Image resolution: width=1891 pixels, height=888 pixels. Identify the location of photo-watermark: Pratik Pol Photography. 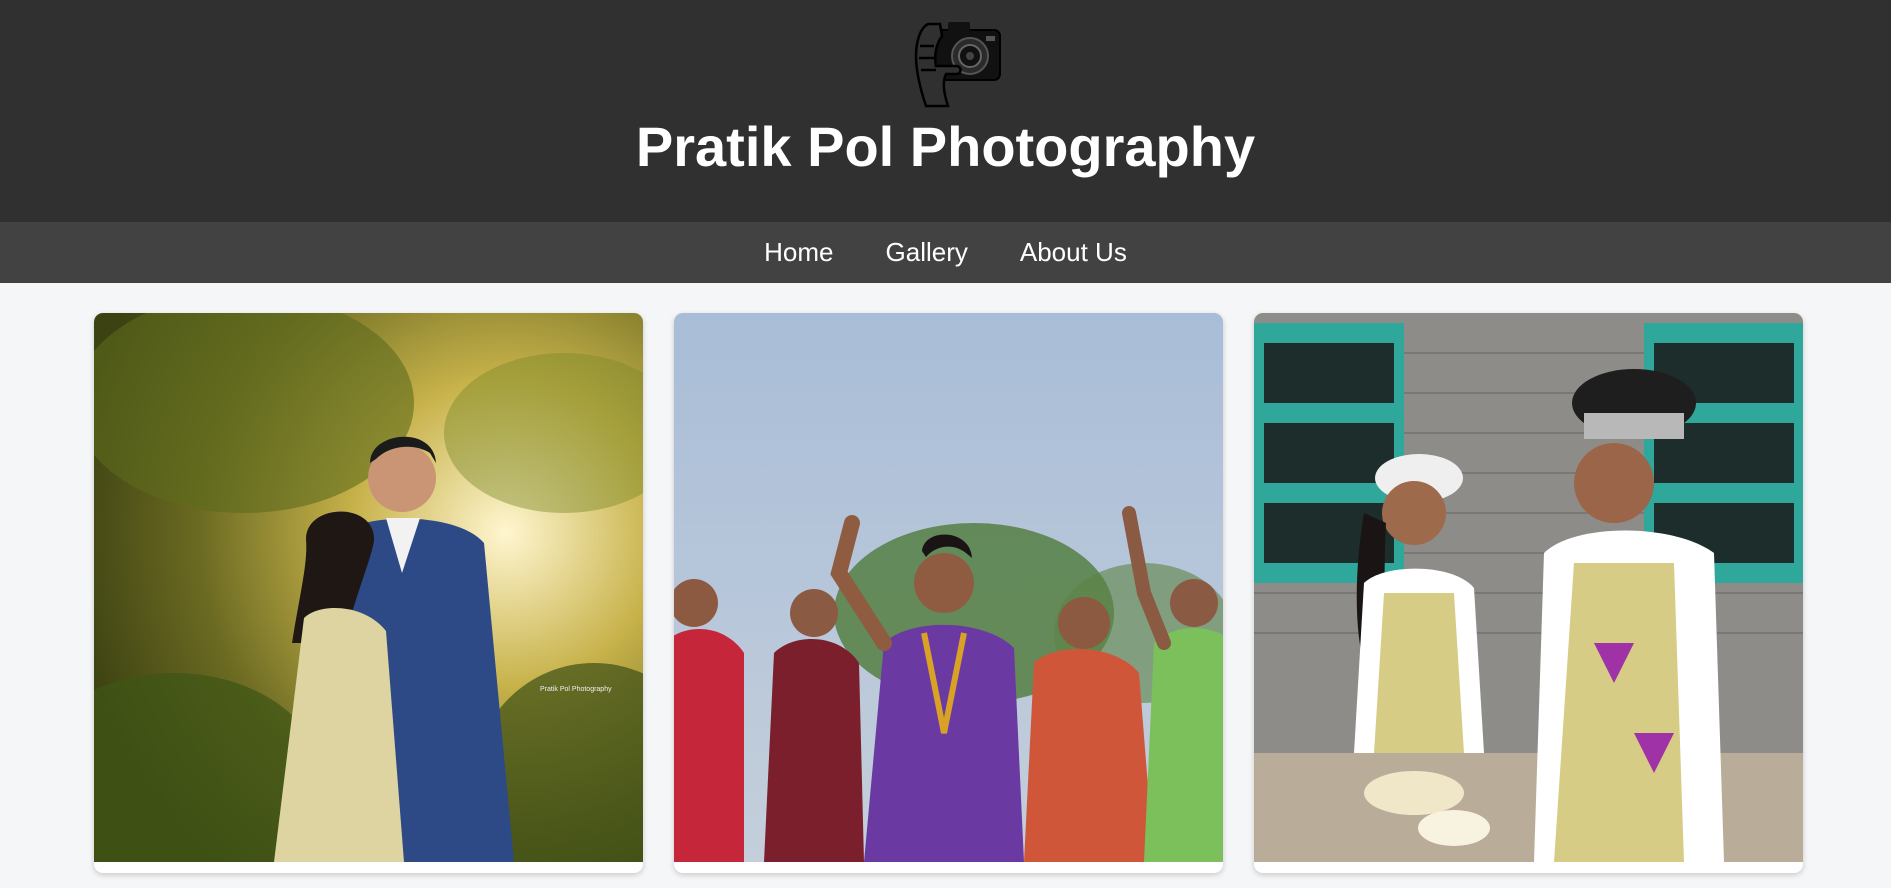
(576, 689).